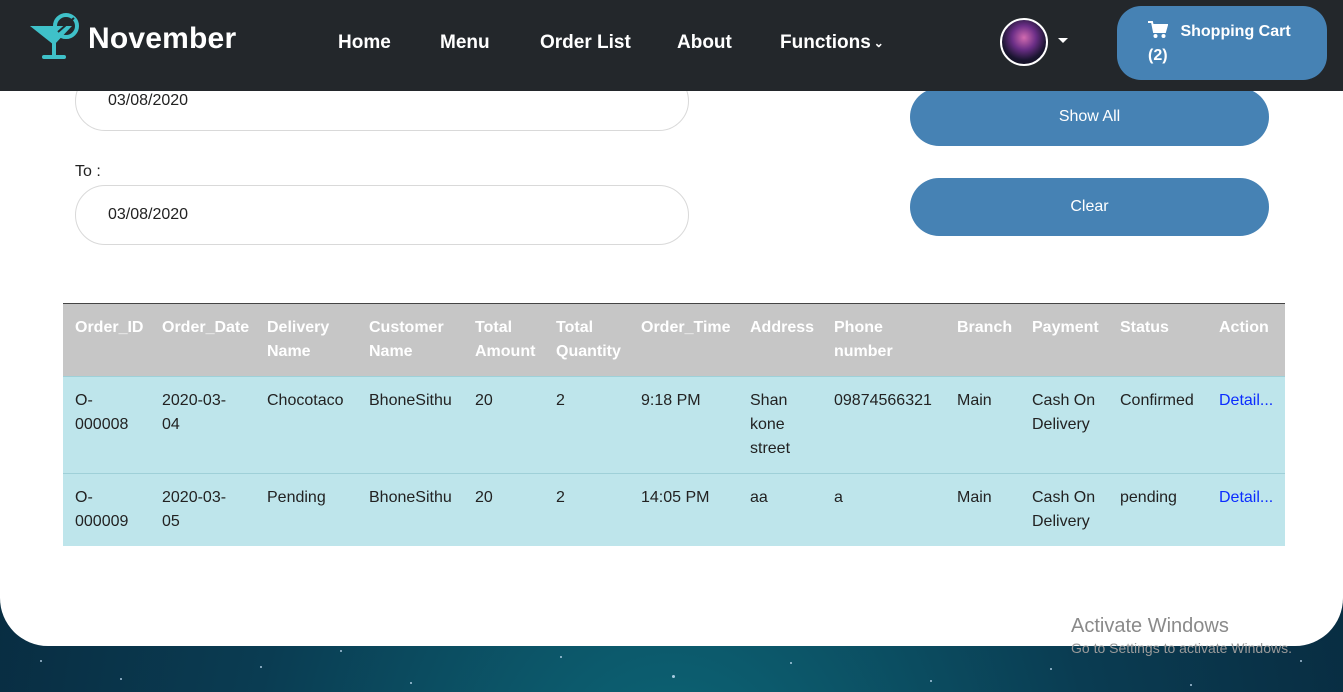  What do you see at coordinates (202, 425) in the screenshot?
I see `cell-order-date: 2020-03-04` at bounding box center [202, 425].